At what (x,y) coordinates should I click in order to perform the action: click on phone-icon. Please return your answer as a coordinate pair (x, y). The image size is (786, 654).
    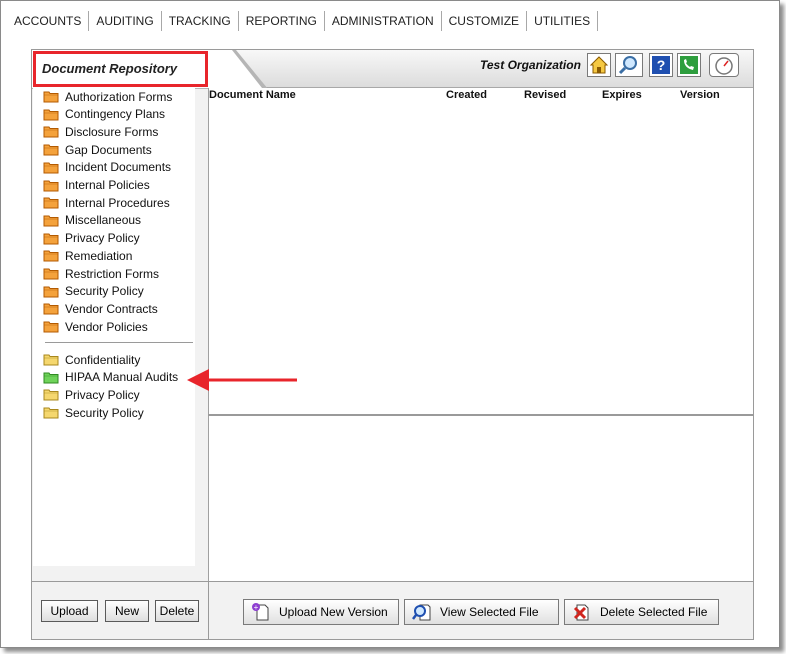
    Looking at the image, I should click on (689, 65).